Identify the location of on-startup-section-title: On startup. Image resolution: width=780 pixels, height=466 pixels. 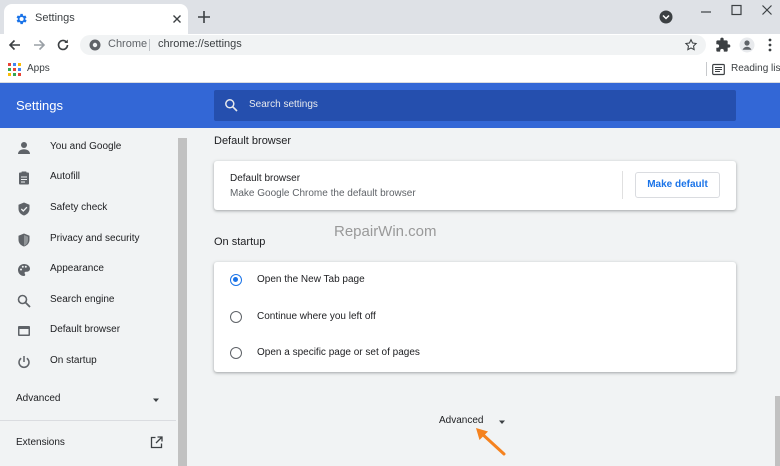
(240, 242).